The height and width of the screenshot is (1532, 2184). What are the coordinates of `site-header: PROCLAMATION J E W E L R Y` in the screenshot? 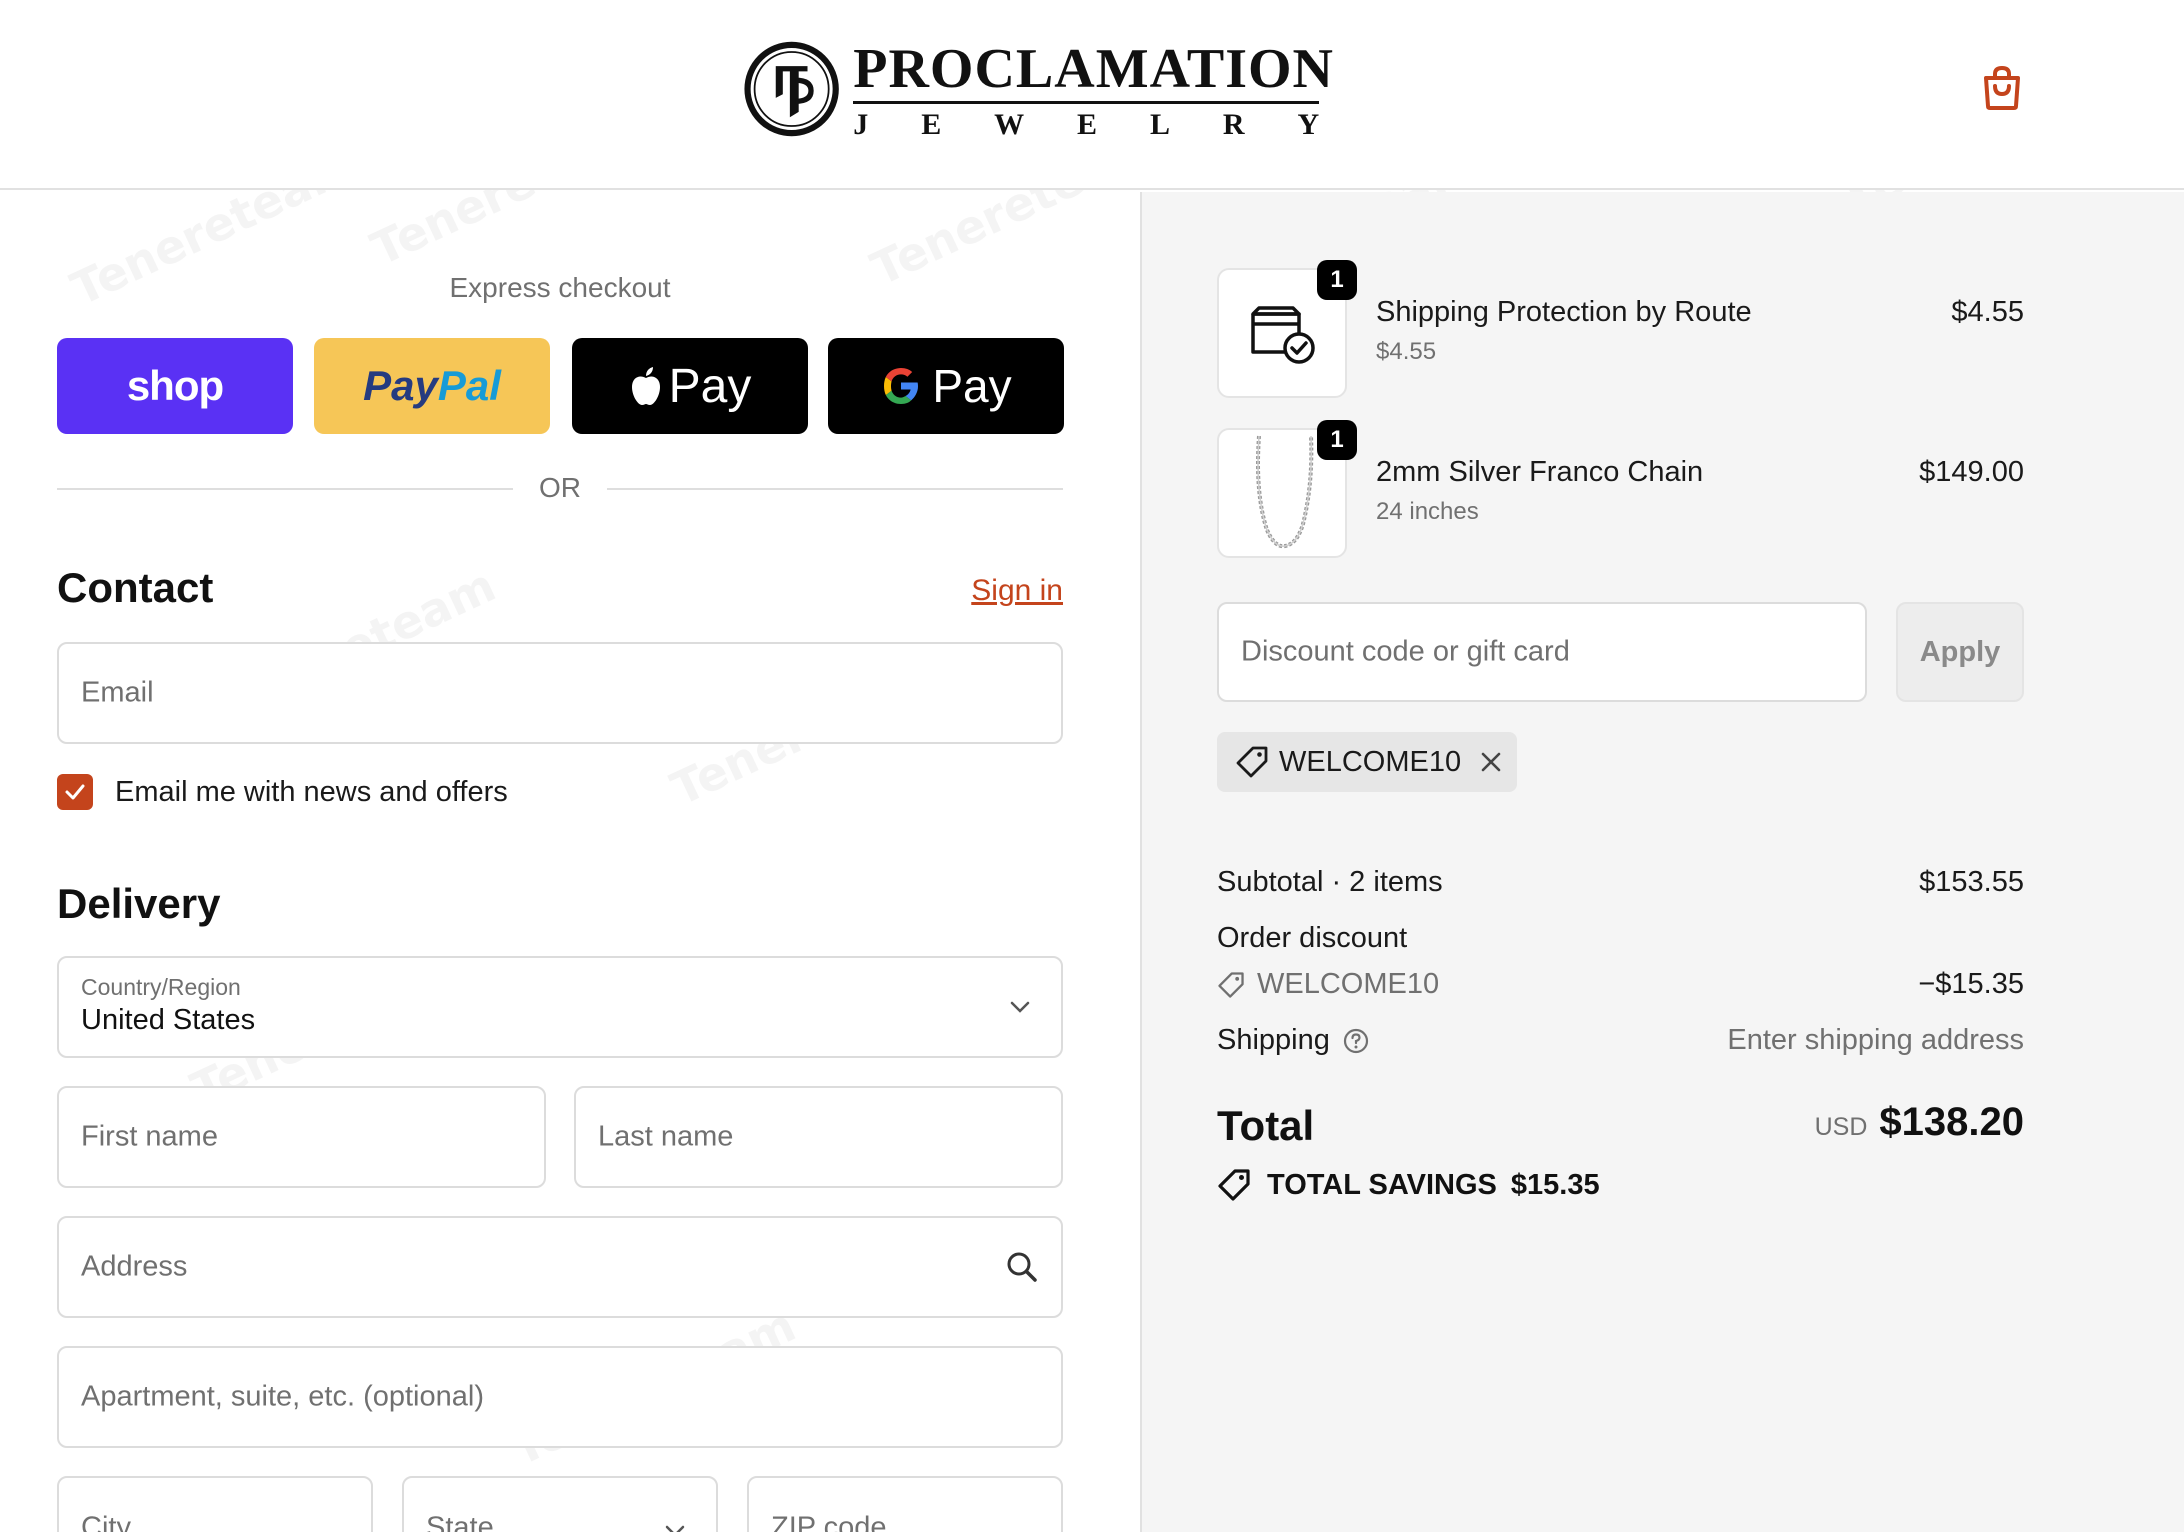 It's located at (1092, 95).